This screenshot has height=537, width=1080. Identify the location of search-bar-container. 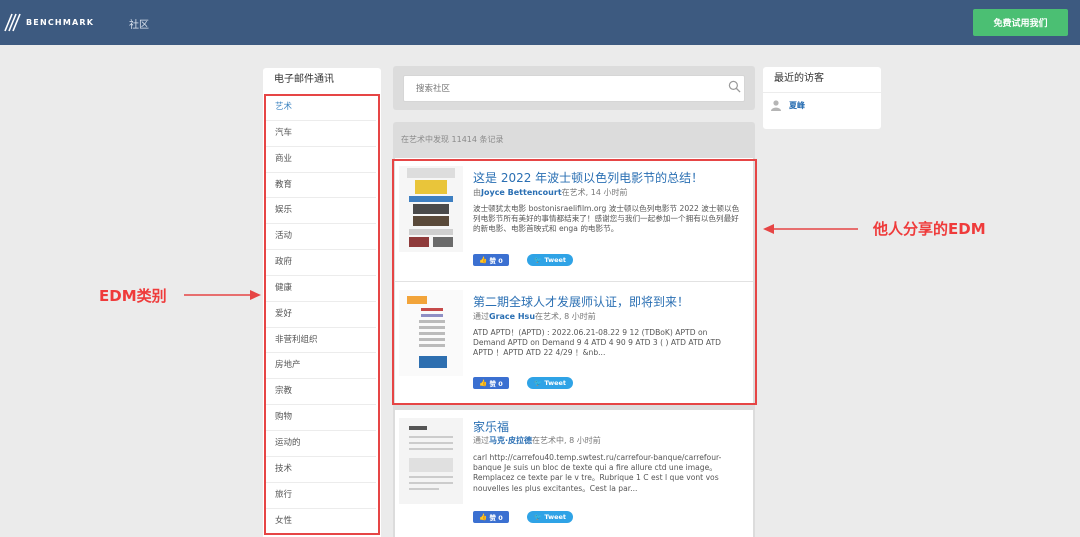
(574, 88).